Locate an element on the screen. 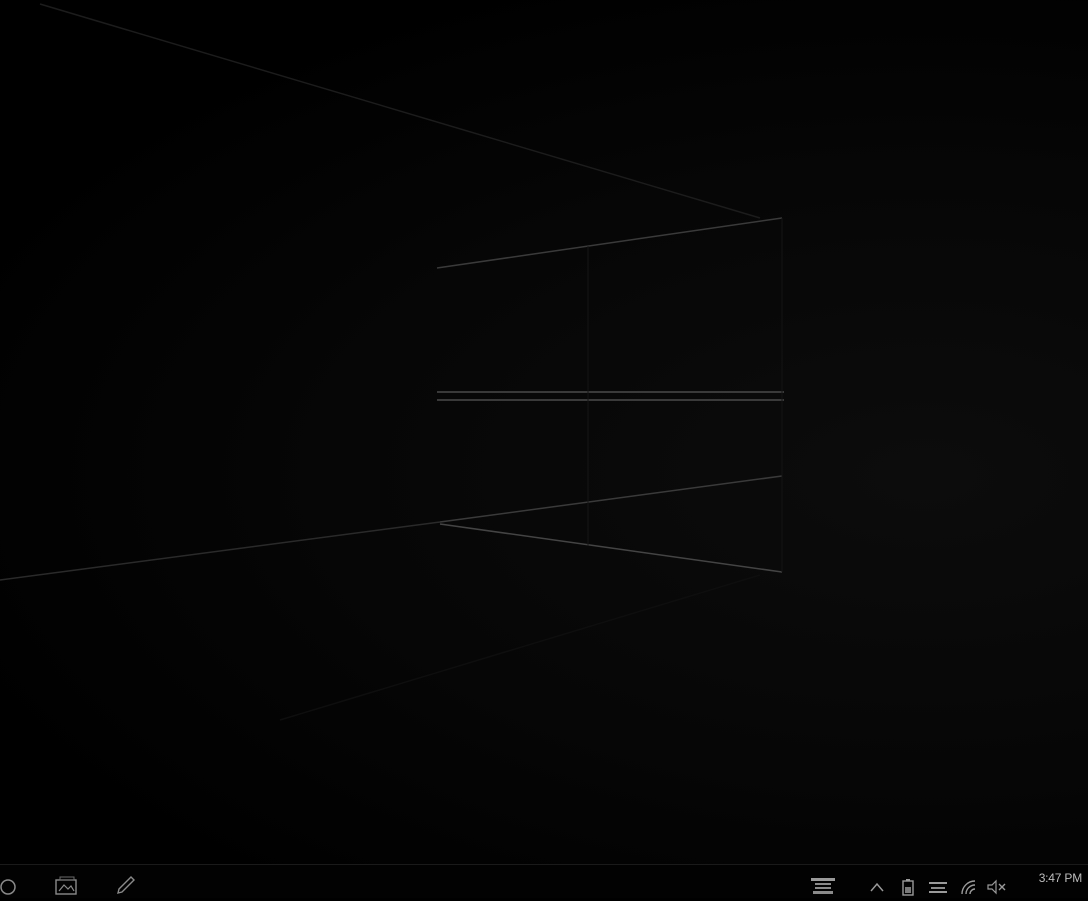 Image resolution: width=1088 pixels, height=901 pixels. clock: 3:47 PM is located at coordinates (1051, 878).